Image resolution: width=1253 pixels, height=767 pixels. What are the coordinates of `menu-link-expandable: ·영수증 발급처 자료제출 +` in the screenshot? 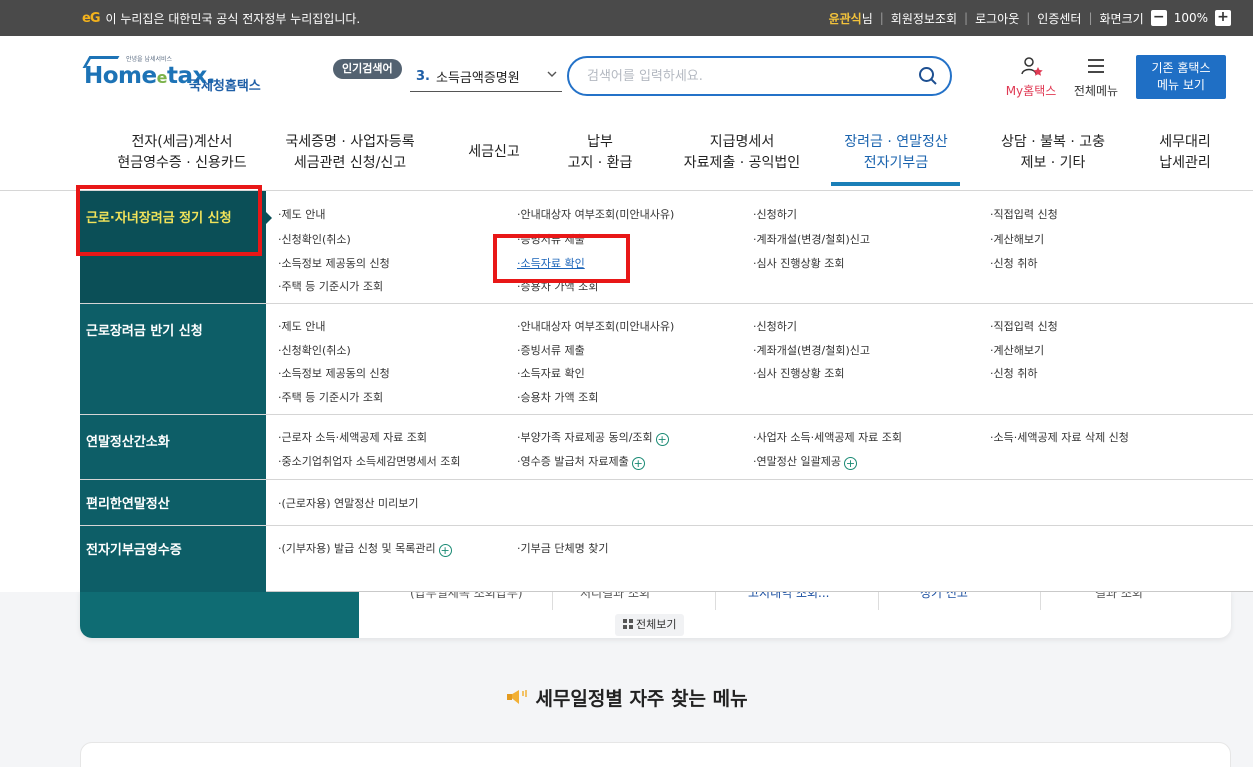 It's located at (581, 461).